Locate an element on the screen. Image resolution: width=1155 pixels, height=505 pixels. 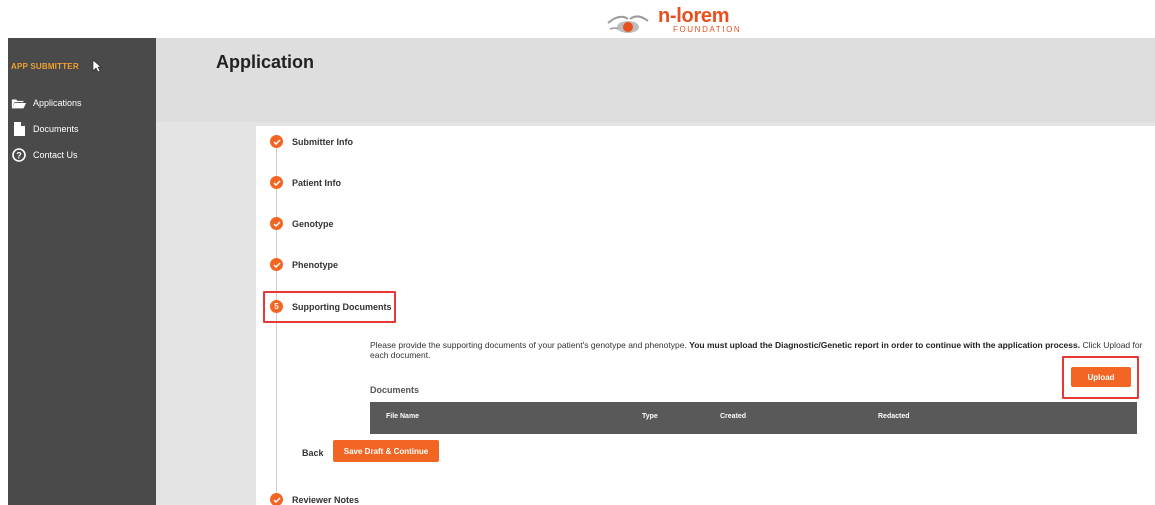
page-title: Application is located at coordinates (265, 62).